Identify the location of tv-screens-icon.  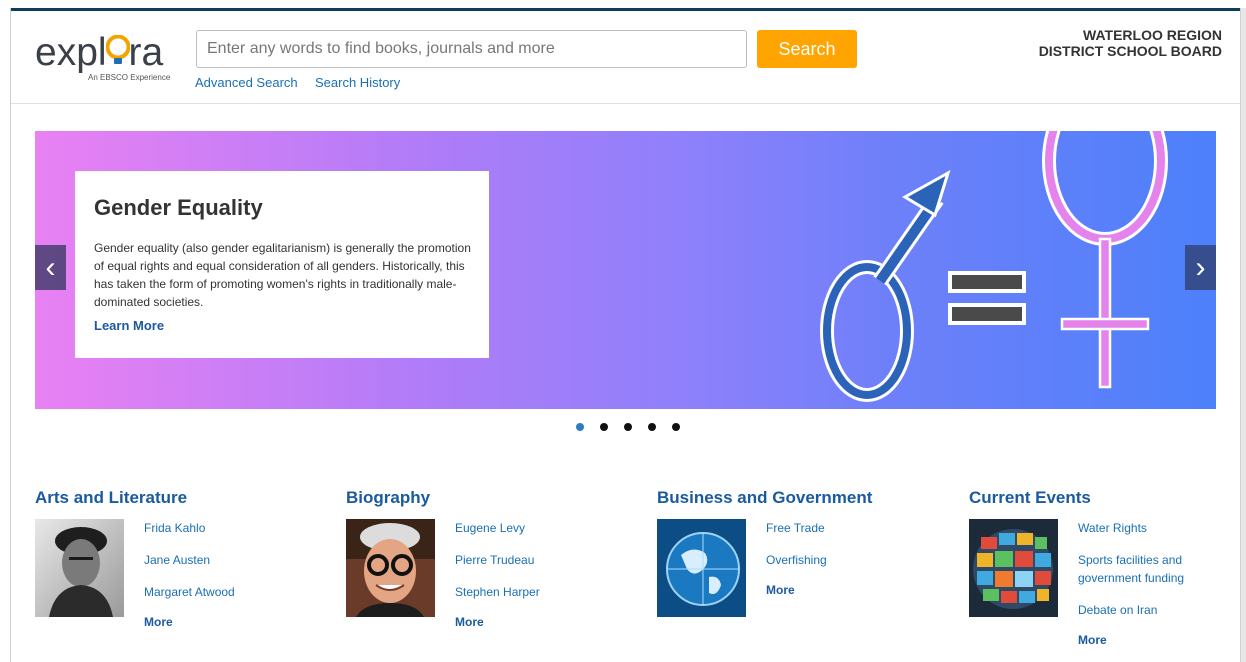
(1013, 568).